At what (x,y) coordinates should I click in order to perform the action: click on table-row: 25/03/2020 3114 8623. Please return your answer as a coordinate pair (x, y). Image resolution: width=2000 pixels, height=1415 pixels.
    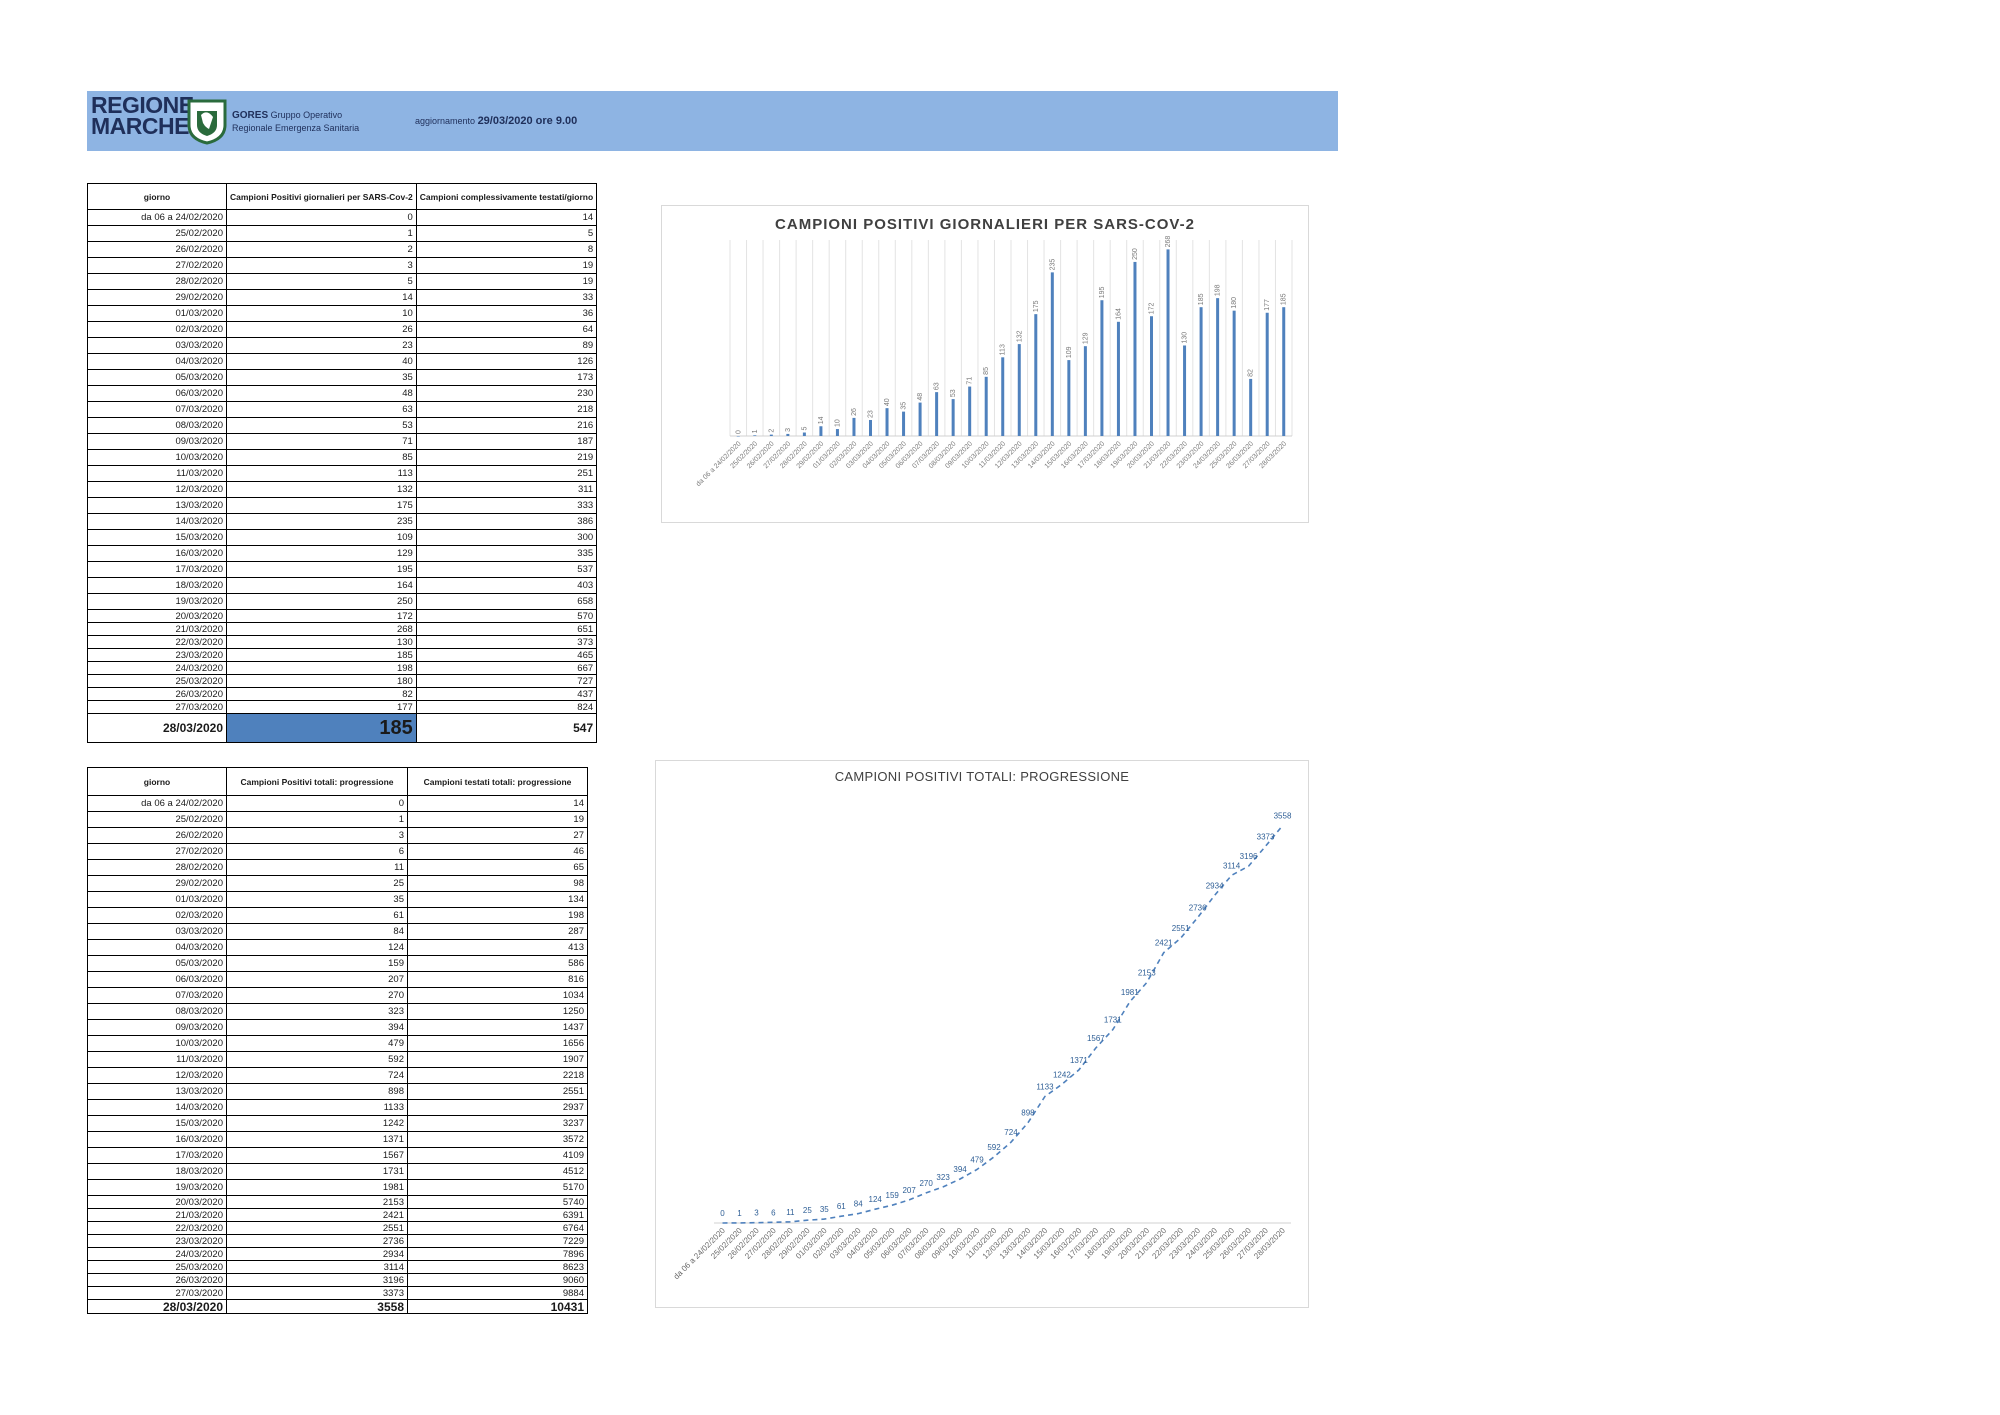
    Looking at the image, I should click on (337, 1267).